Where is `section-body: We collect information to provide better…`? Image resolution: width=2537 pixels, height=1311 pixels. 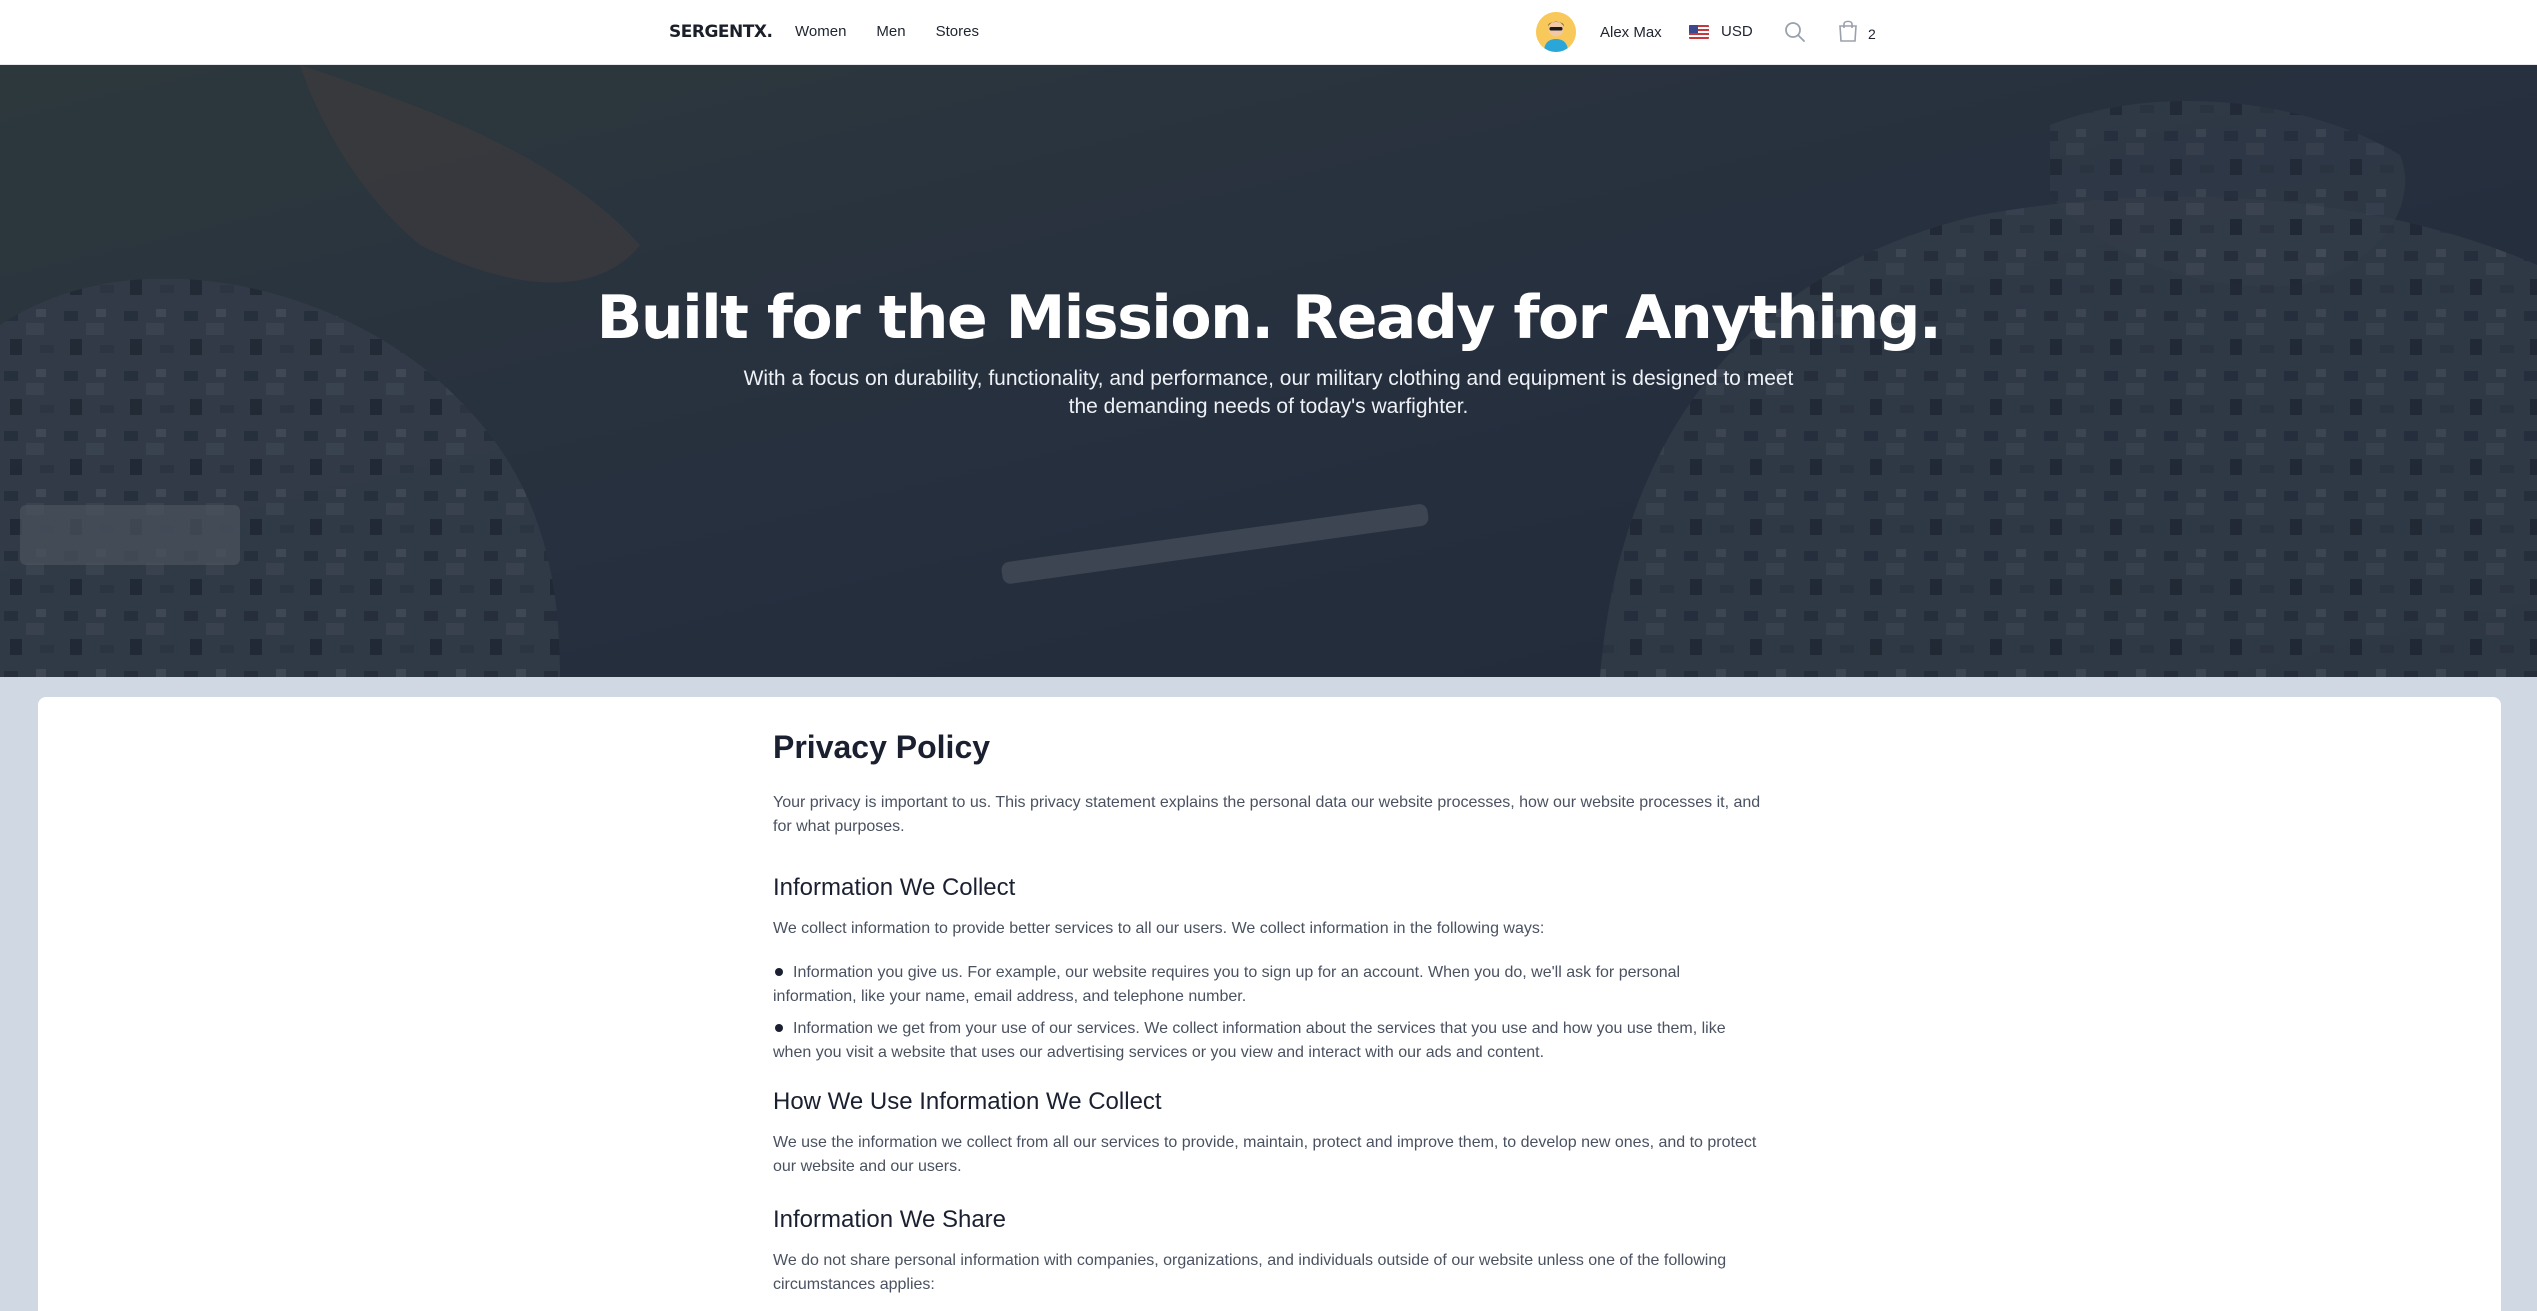 section-body: We collect information to provide better… is located at coordinates (1159, 928).